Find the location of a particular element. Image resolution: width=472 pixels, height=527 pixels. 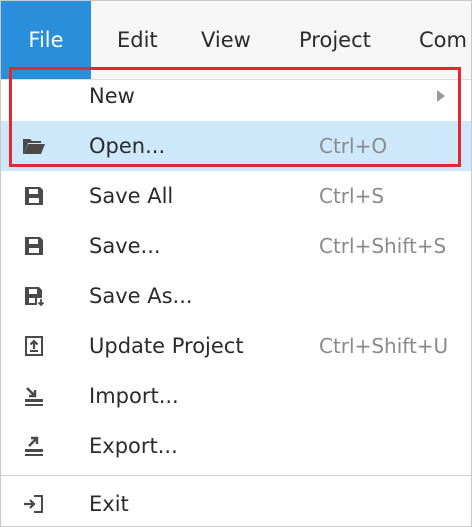

menu-separator is located at coordinates (236, 475).